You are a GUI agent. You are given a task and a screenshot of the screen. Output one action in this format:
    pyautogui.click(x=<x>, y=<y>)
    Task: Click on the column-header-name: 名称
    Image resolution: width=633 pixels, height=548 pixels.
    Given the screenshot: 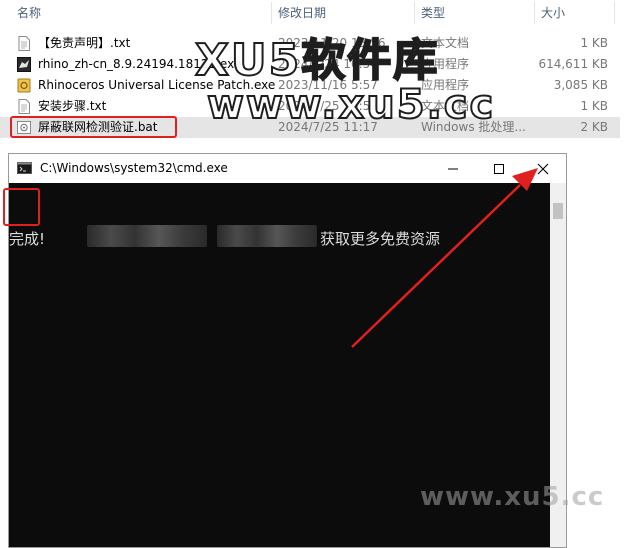 What is the action you would take?
    pyautogui.click(x=29, y=13)
    